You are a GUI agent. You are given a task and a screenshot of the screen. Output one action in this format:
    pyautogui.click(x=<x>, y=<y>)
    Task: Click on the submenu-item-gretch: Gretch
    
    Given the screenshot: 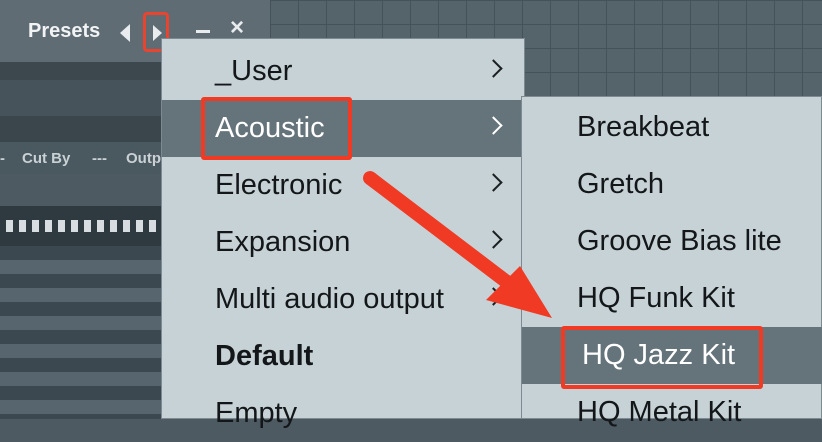 What is the action you would take?
    pyautogui.click(x=672, y=184)
    